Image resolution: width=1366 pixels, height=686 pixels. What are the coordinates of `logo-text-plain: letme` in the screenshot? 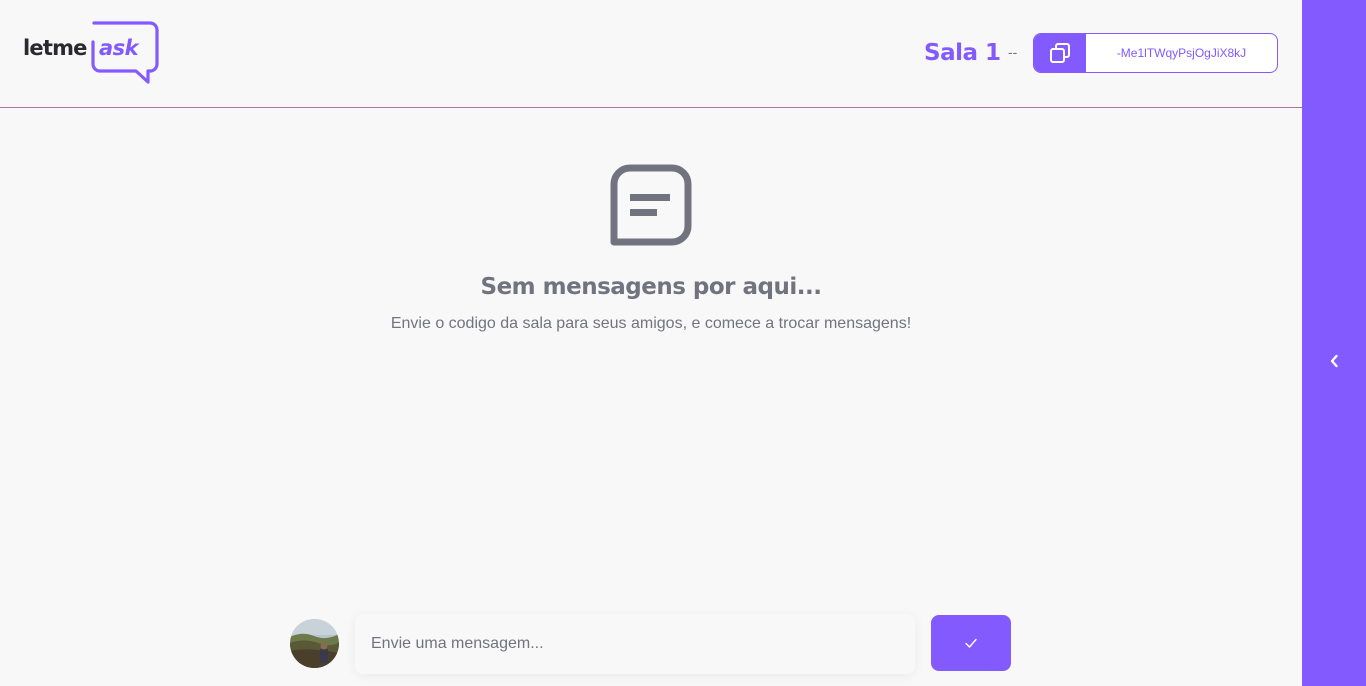 It's located at (55, 48).